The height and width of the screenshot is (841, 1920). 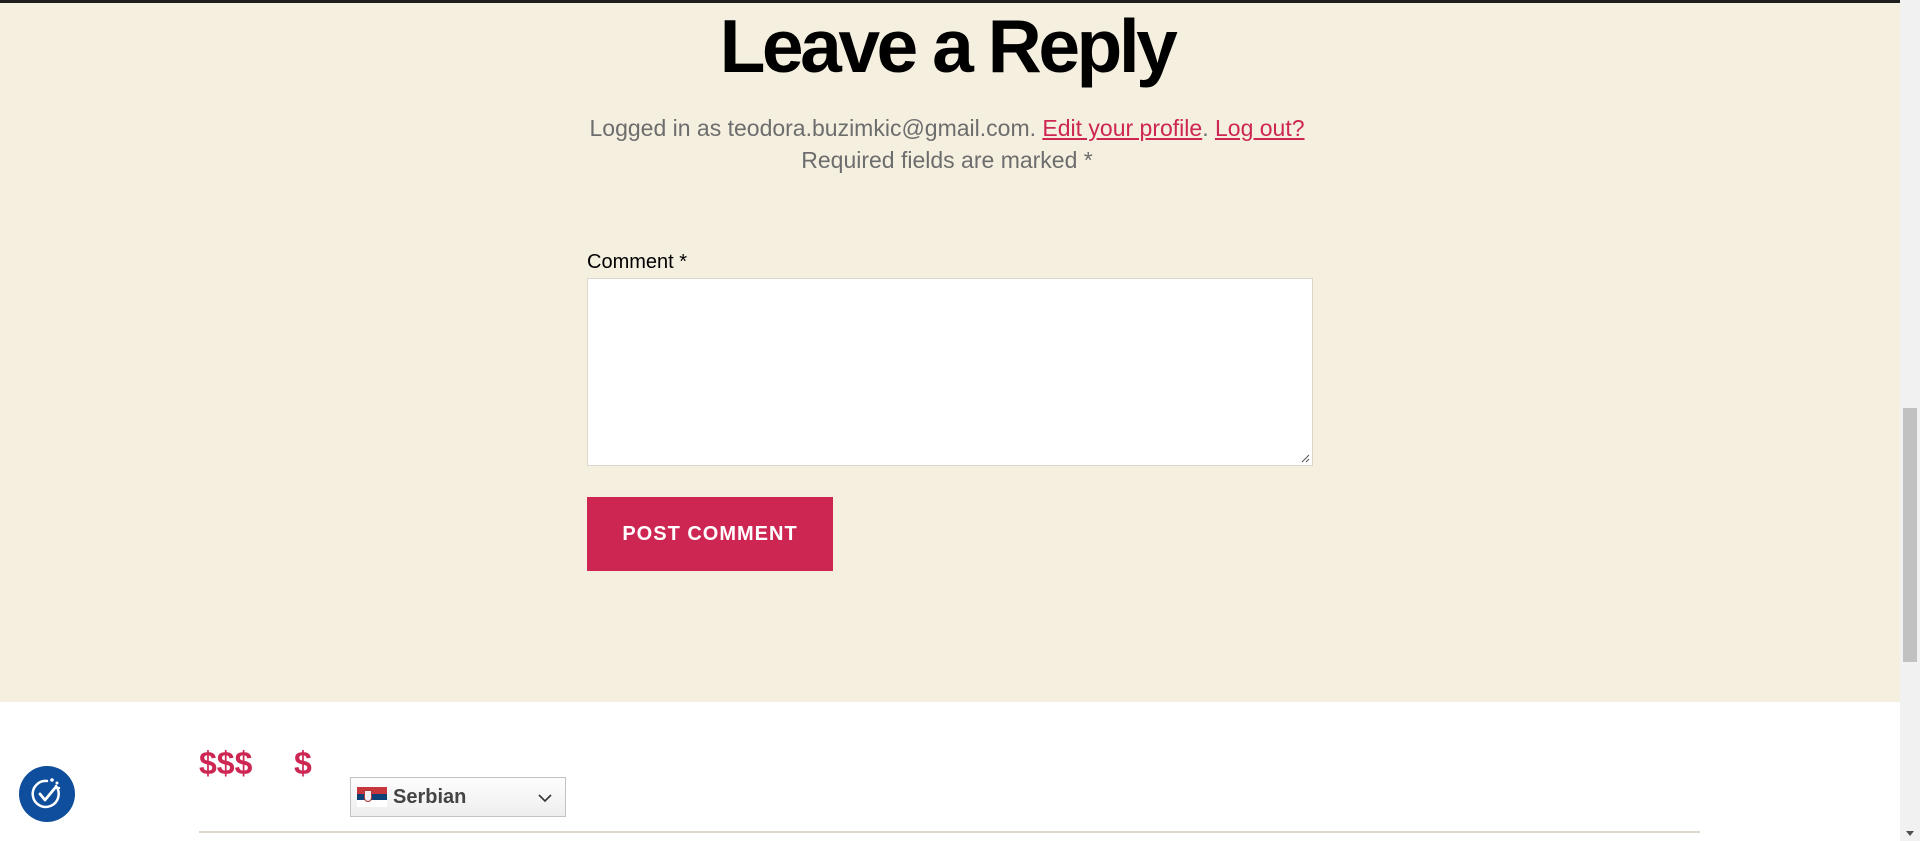 What do you see at coordinates (812, 128) in the screenshot?
I see `logged-in-text: Logged in as teodora.buzimkic@gmail.com.` at bounding box center [812, 128].